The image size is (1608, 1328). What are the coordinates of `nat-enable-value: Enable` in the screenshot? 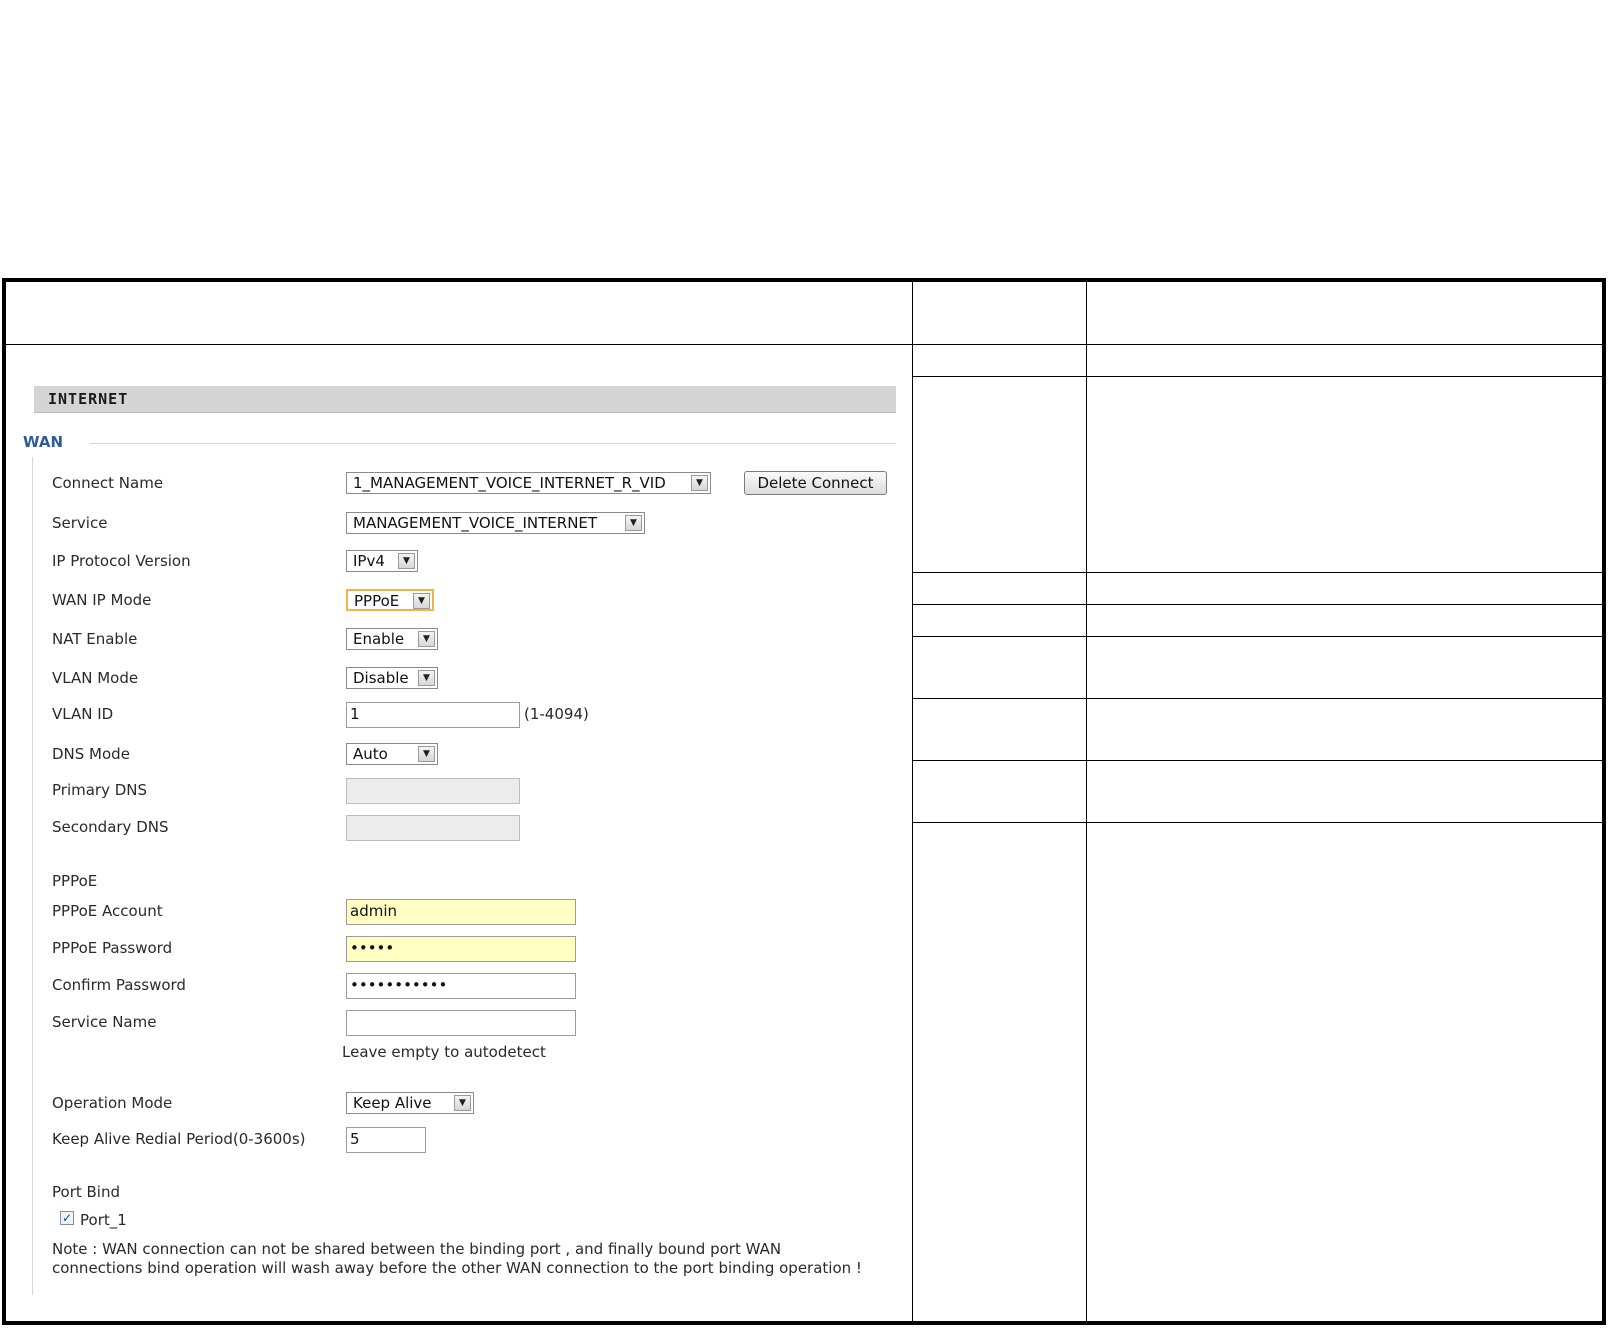 It's located at (379, 639).